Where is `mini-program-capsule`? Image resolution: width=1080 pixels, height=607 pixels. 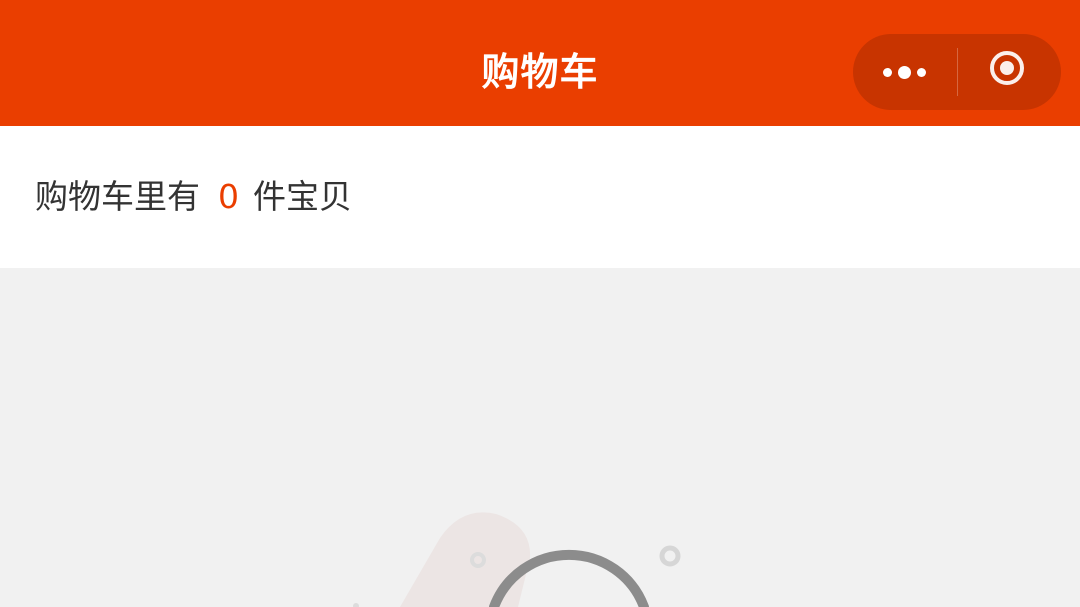
mini-program-capsule is located at coordinates (957, 72).